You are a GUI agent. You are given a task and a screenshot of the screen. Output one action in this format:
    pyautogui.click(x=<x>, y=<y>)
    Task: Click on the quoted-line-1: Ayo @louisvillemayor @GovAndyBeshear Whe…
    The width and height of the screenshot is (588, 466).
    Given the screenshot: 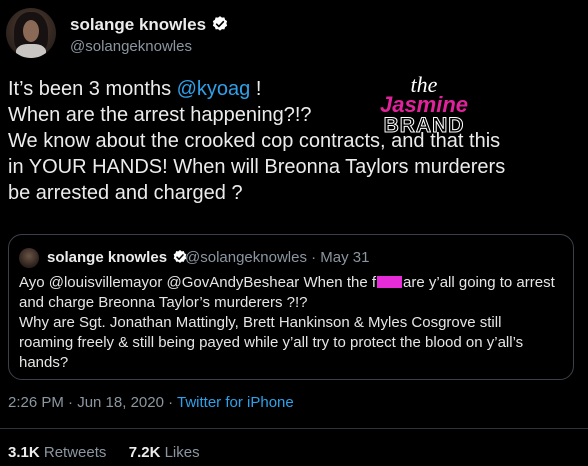 What is the action you would take?
    pyautogui.click(x=287, y=282)
    